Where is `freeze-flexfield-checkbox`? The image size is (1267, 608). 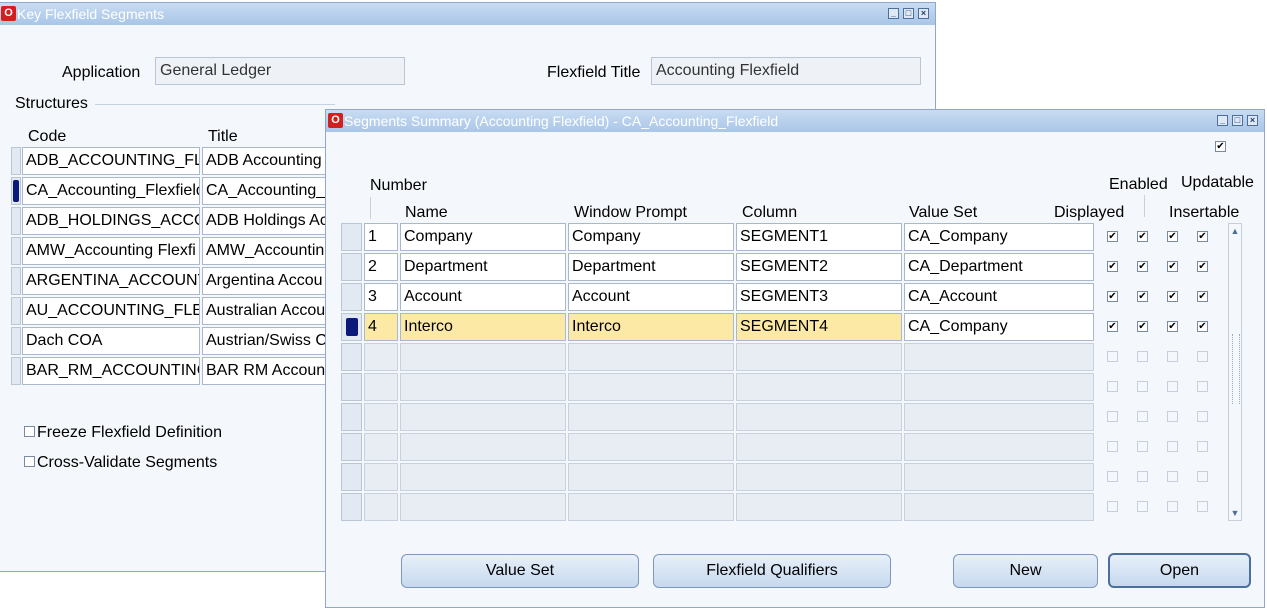 freeze-flexfield-checkbox is located at coordinates (29, 431).